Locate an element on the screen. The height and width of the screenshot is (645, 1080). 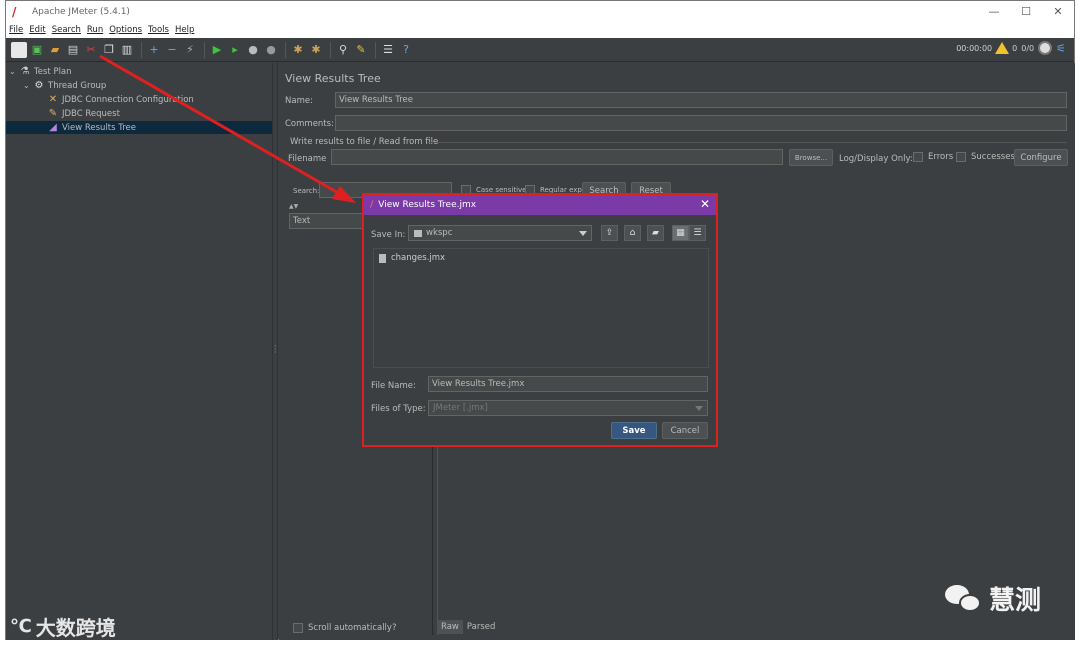
file-name: changes.jmx is located at coordinates (418, 258).